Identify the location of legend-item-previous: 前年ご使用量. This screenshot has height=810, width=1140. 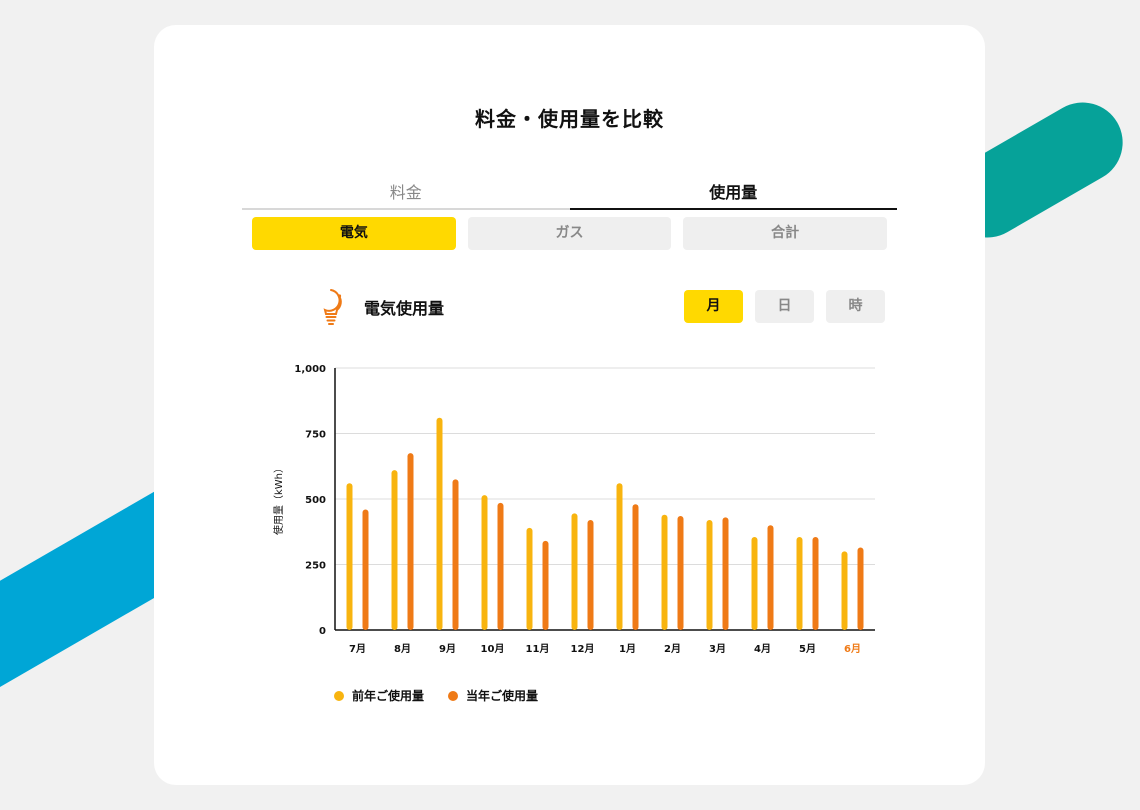
(379, 695).